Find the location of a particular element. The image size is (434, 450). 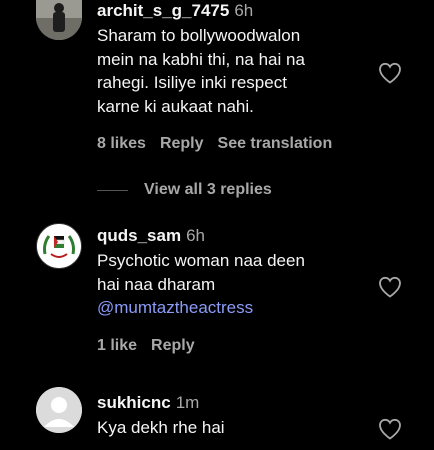

comment-text-line: karne ki aukaat nahi. is located at coordinates (175, 106).